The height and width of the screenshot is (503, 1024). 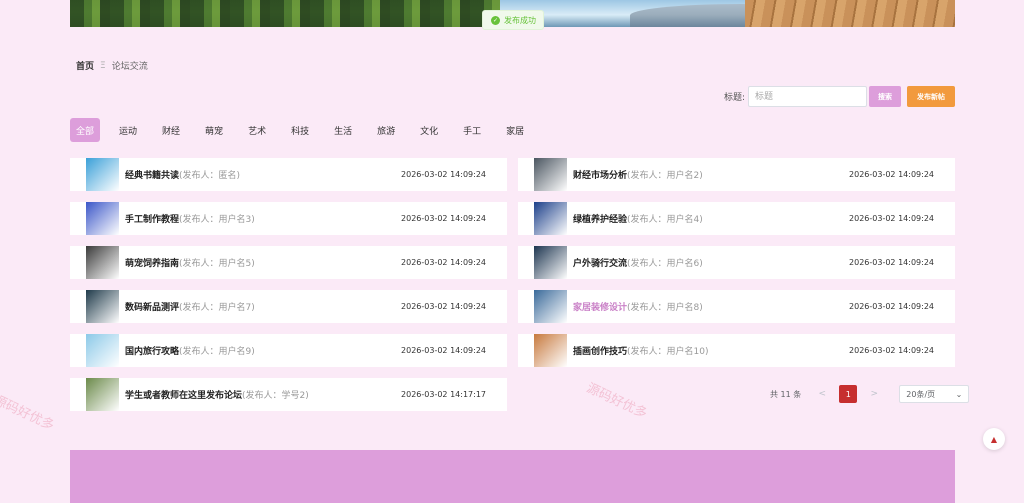 I want to click on page-size-select: 20条/页 ⌄, so click(x=934, y=394).